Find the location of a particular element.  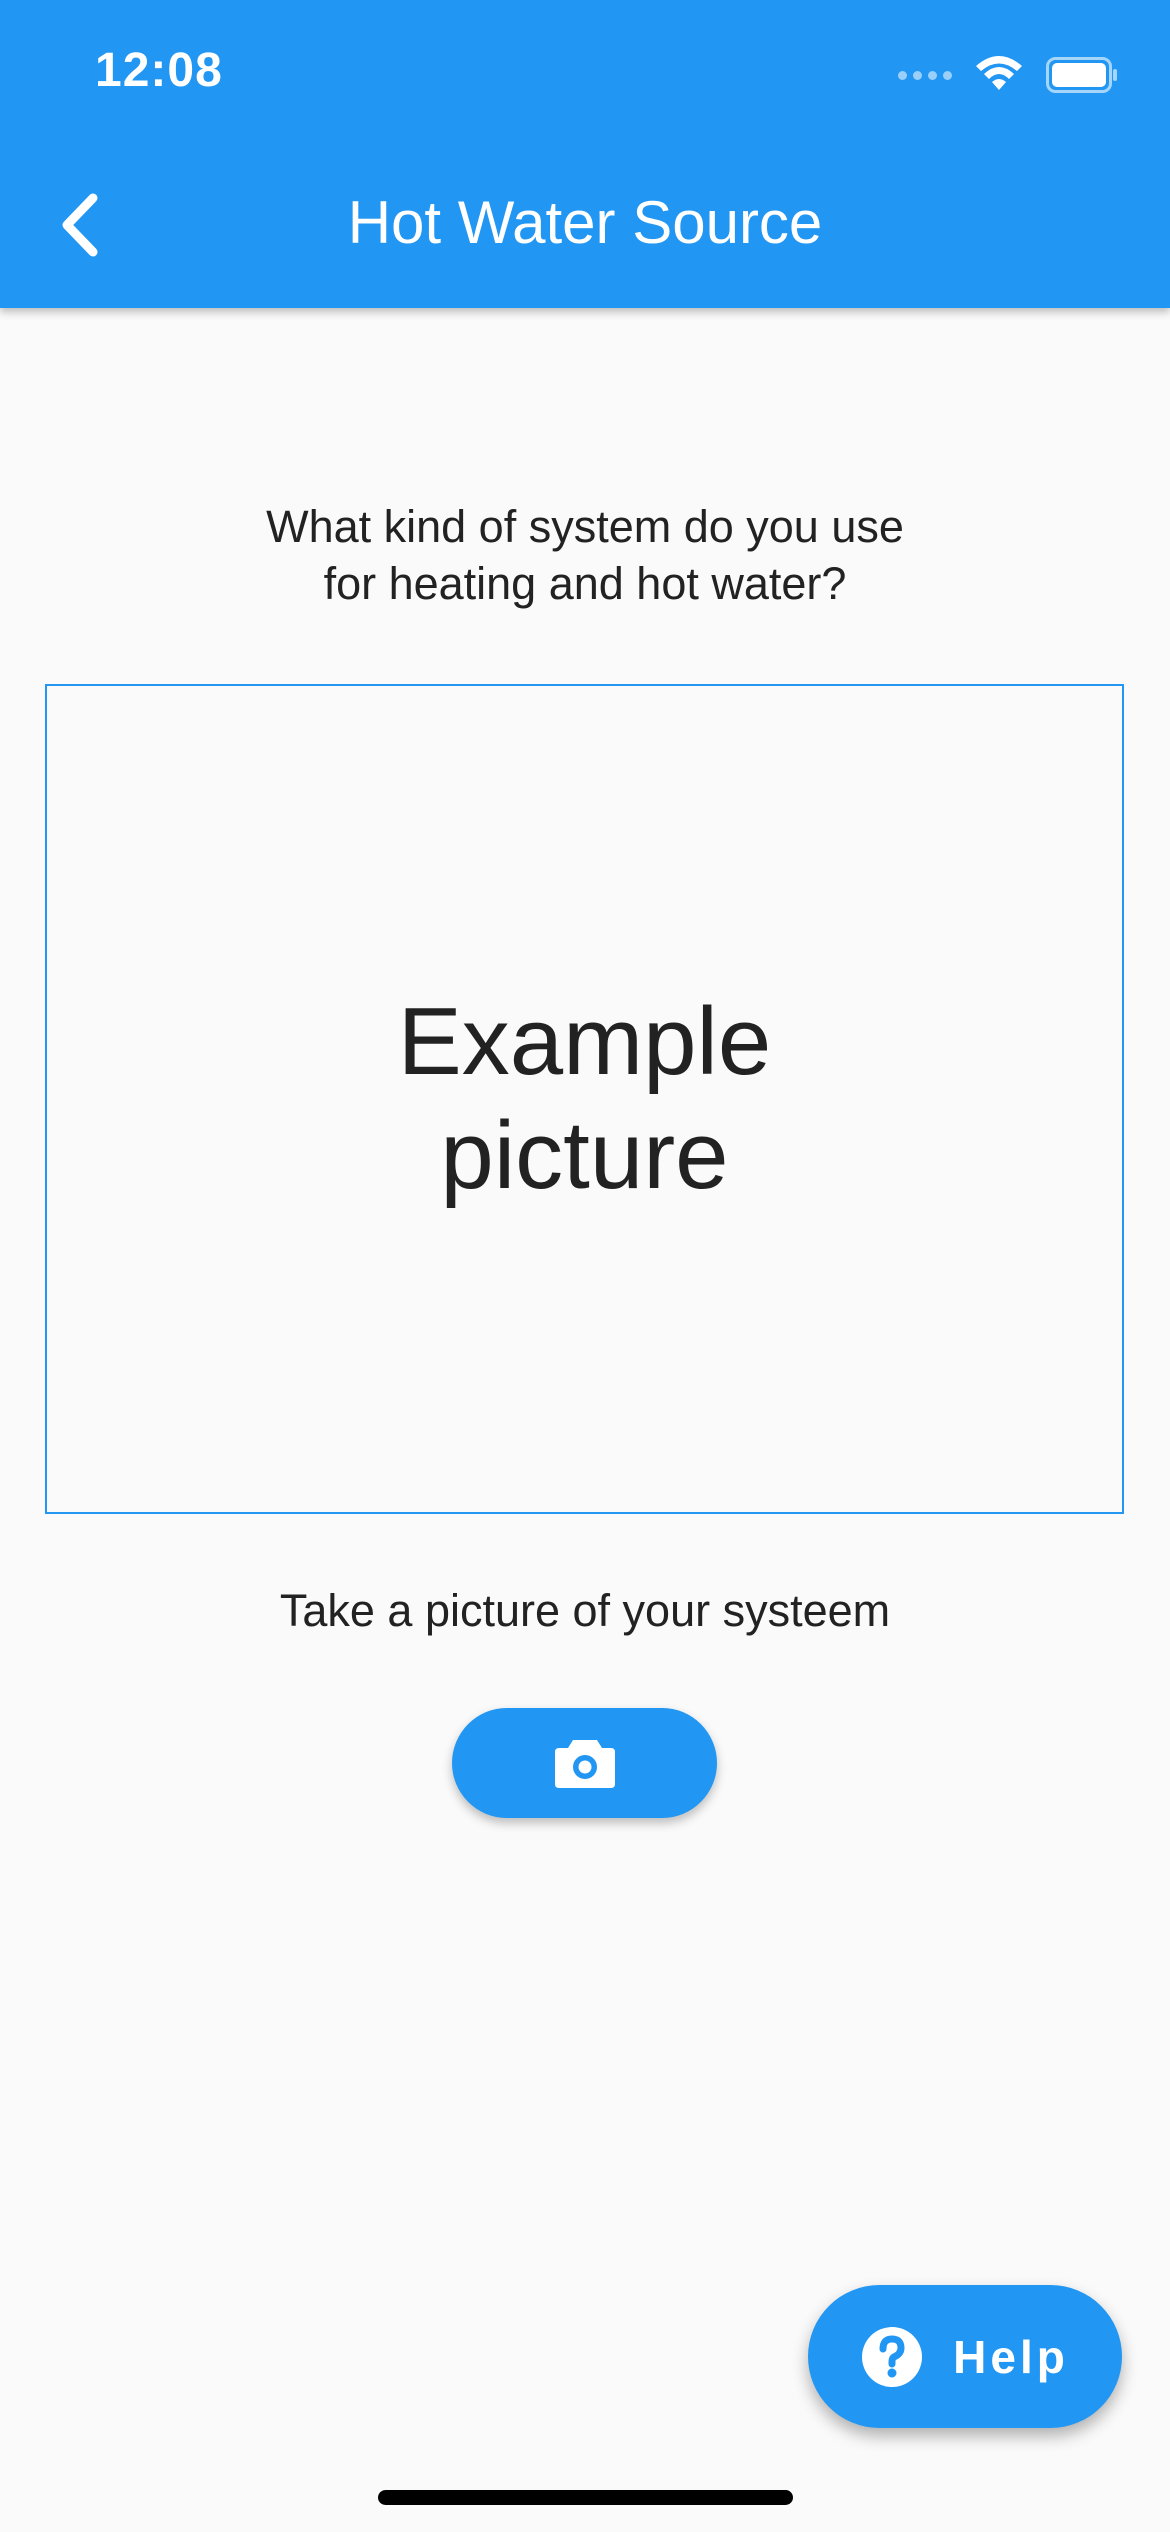

cellular-signal-icon is located at coordinates (925, 75).